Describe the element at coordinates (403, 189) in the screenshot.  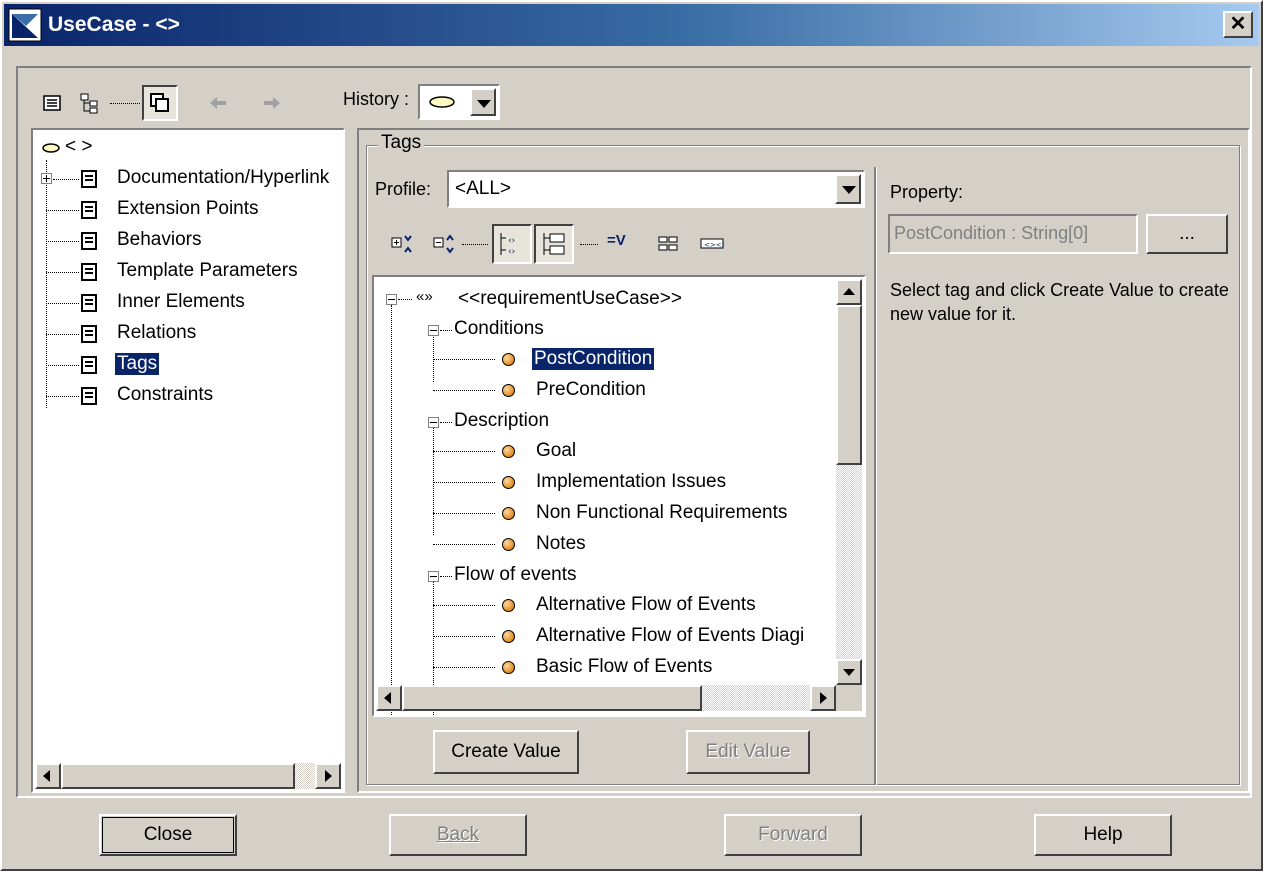
I see `profile-label: Profile:` at that location.